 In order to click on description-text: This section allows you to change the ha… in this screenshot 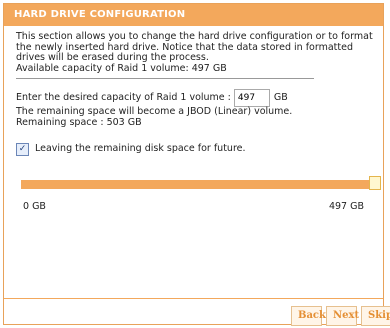, I will do `click(194, 47)`.